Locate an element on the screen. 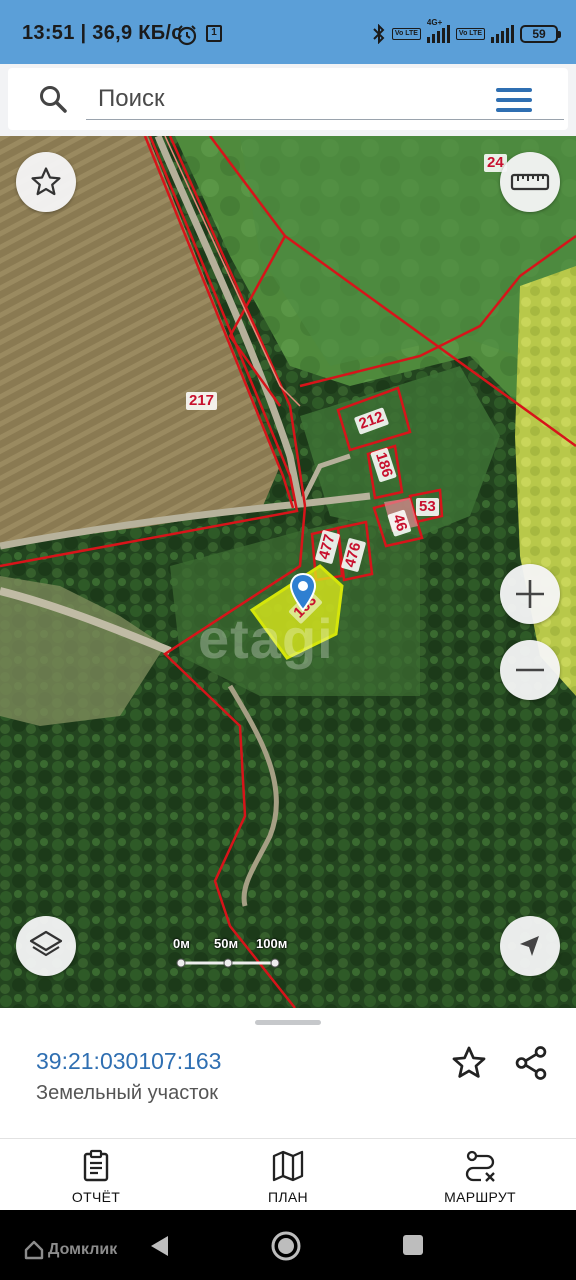 The height and width of the screenshot is (1280, 576). ruler-icon is located at coordinates (530, 182).